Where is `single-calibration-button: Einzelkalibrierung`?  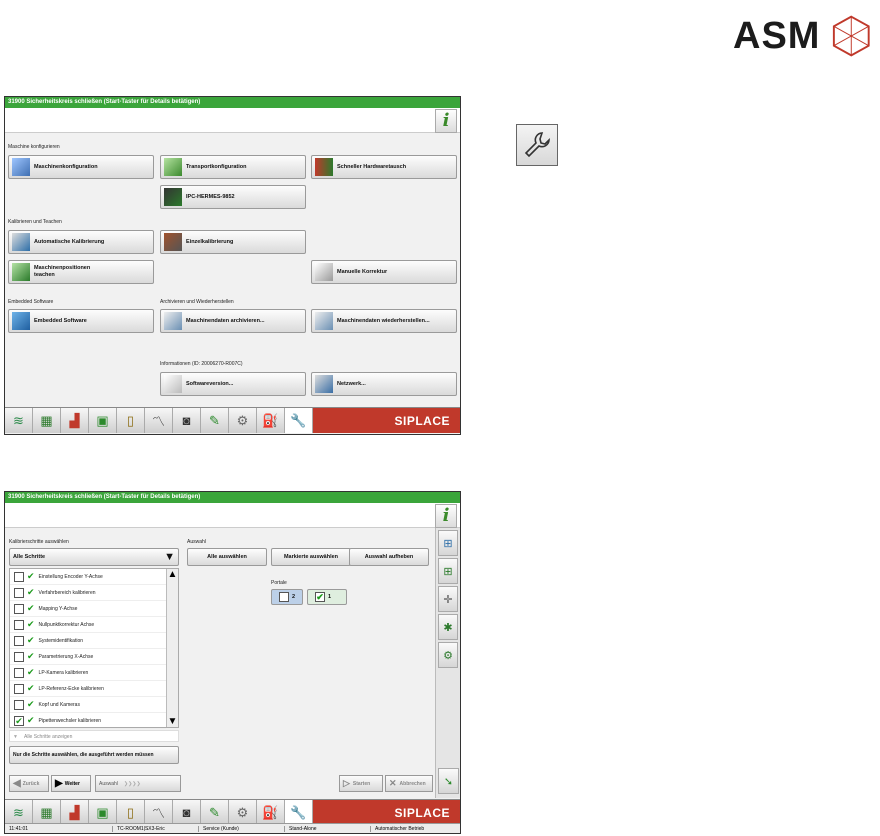 single-calibration-button: Einzelkalibrierung is located at coordinates (233, 242).